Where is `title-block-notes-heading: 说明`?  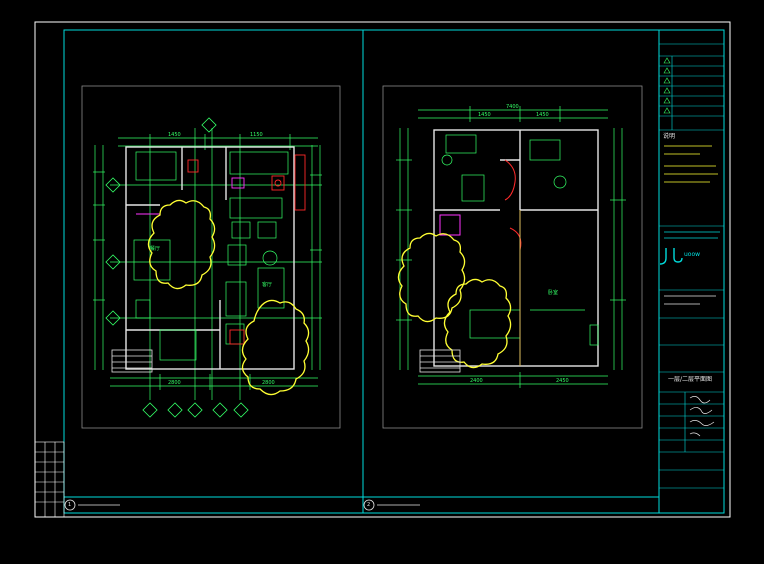
title-block-notes-heading: 说明 is located at coordinates (669, 136).